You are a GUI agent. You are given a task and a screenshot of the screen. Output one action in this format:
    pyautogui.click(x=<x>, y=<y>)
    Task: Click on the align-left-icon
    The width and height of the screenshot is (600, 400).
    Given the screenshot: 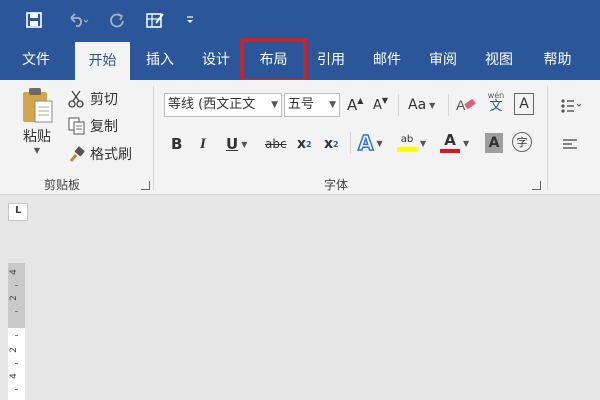 What is the action you would take?
    pyautogui.click(x=570, y=144)
    